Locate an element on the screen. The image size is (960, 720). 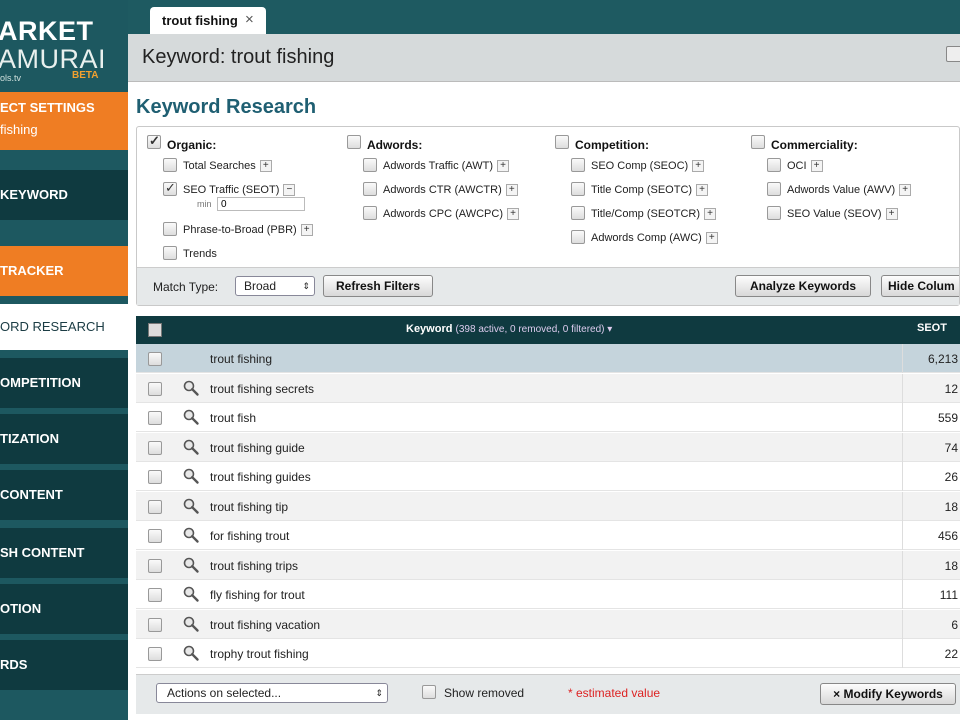
tab-trout-fishing: trout fishing × is located at coordinates (208, 21).